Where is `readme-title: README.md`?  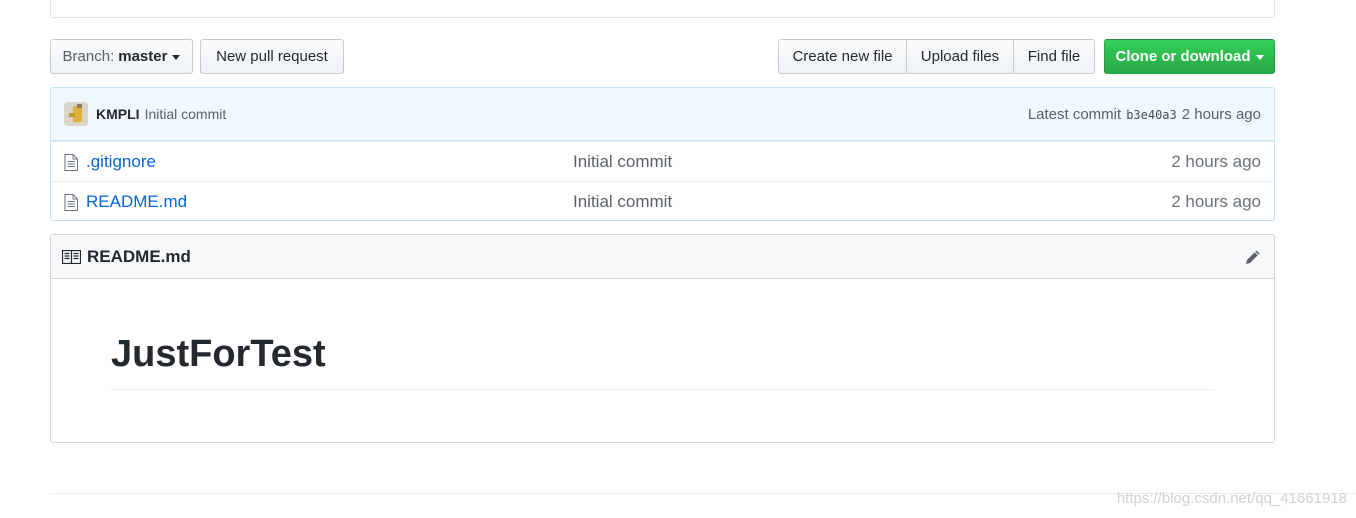 readme-title: README.md is located at coordinates (139, 256).